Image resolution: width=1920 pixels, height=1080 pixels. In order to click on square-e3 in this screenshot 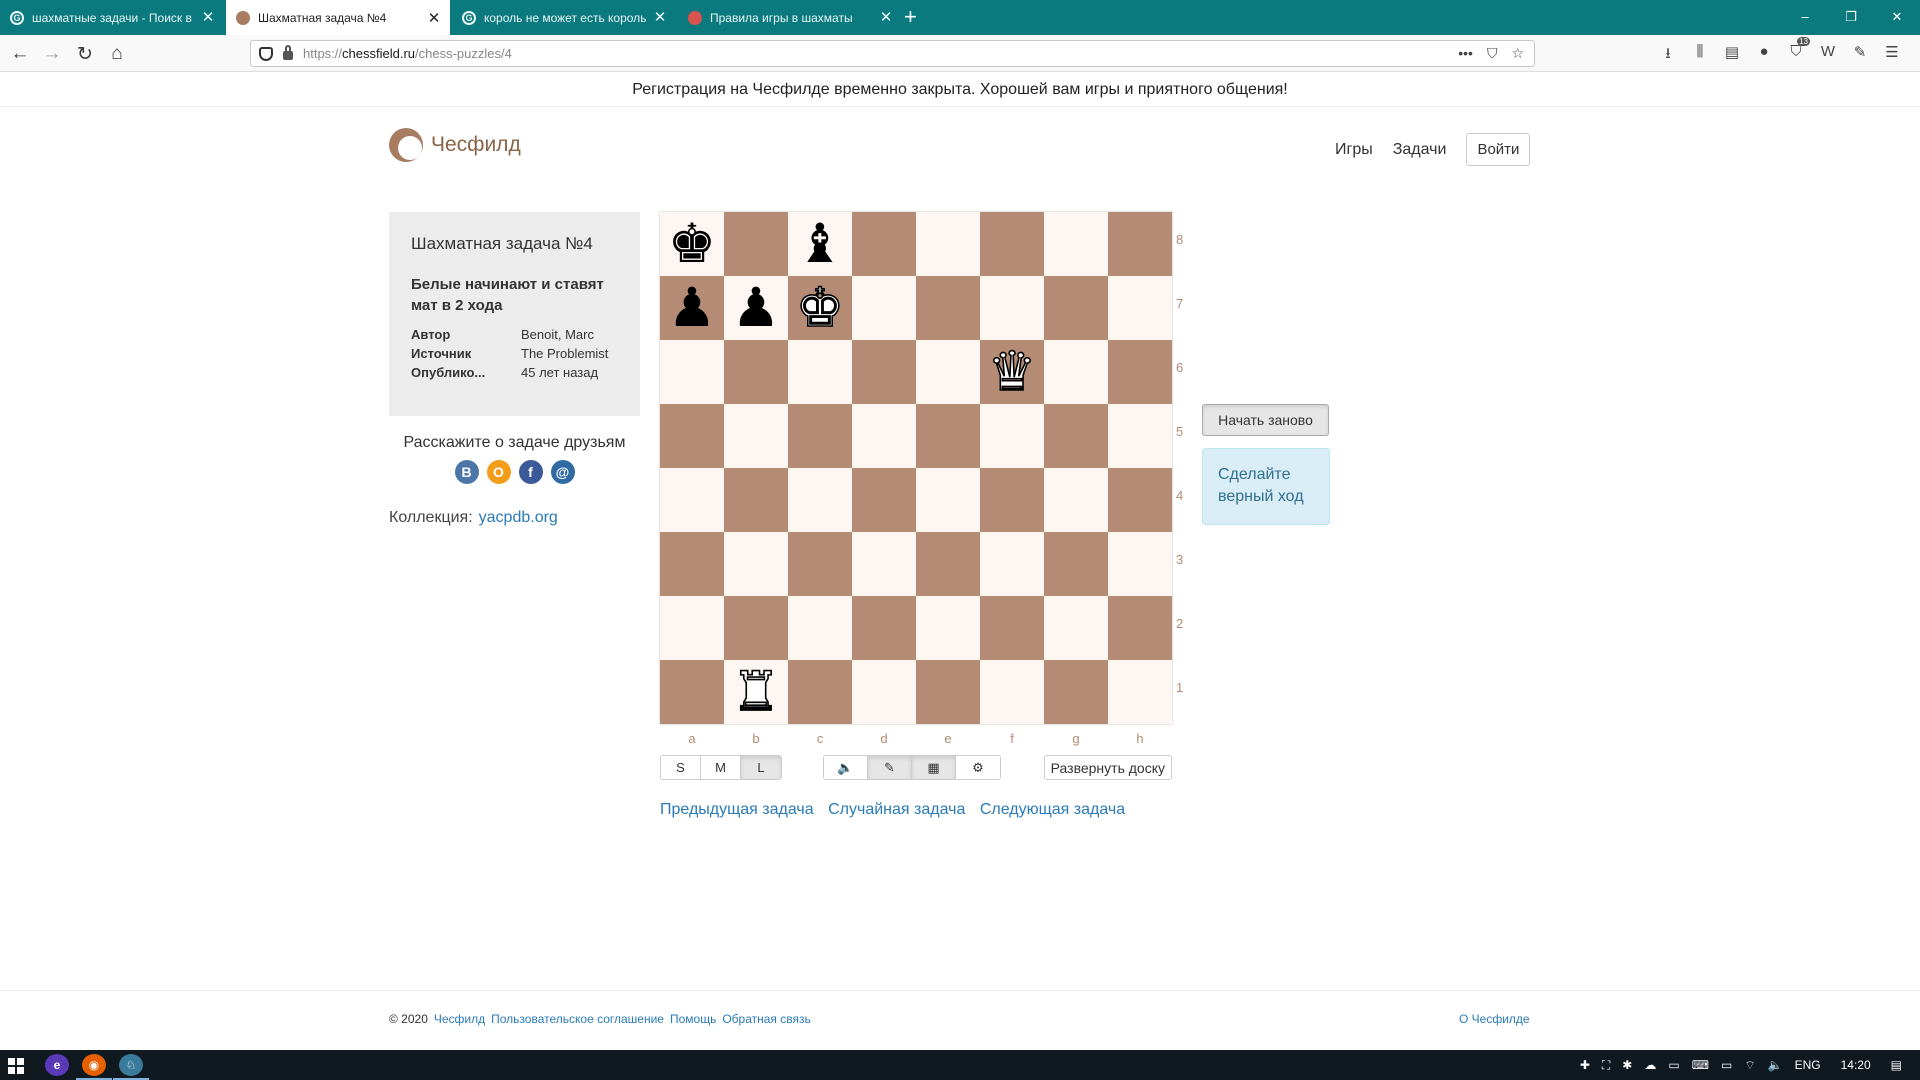, I will do `click(948, 564)`.